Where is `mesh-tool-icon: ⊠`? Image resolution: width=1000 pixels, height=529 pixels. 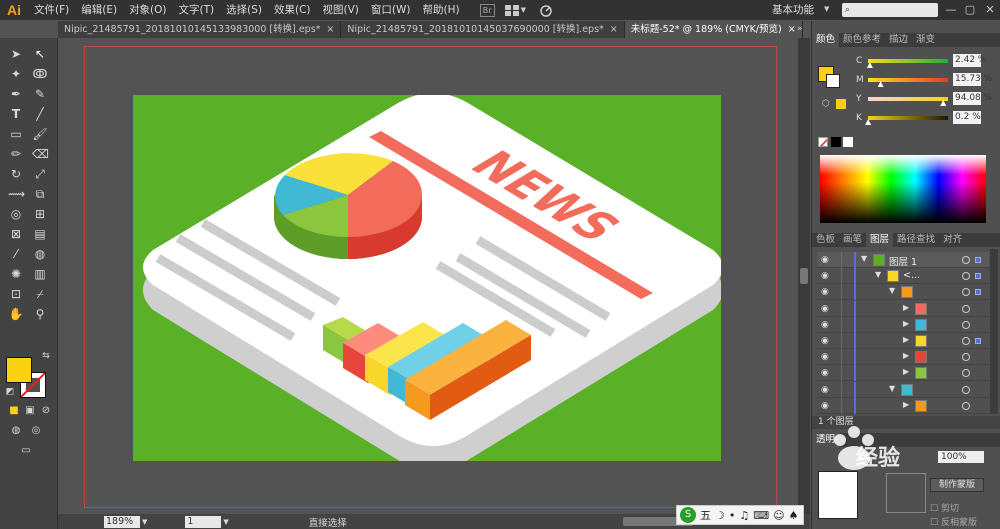
mesh-tool-icon: ⊠ is located at coordinates (16, 234).